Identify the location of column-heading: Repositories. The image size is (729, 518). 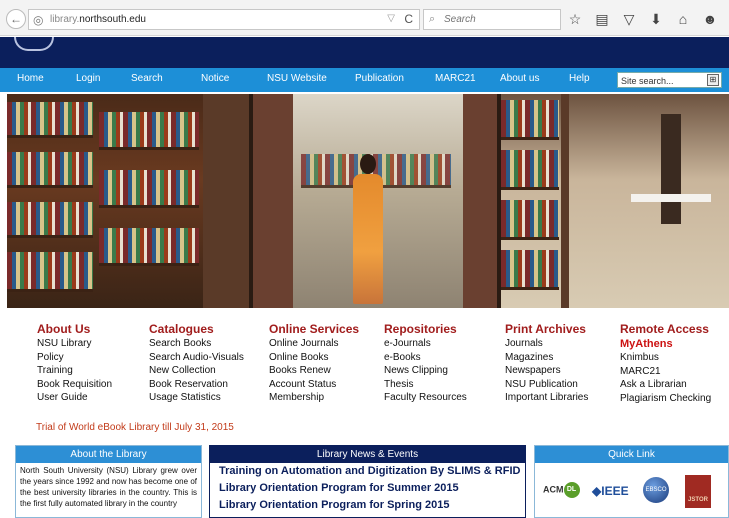
(425, 329).